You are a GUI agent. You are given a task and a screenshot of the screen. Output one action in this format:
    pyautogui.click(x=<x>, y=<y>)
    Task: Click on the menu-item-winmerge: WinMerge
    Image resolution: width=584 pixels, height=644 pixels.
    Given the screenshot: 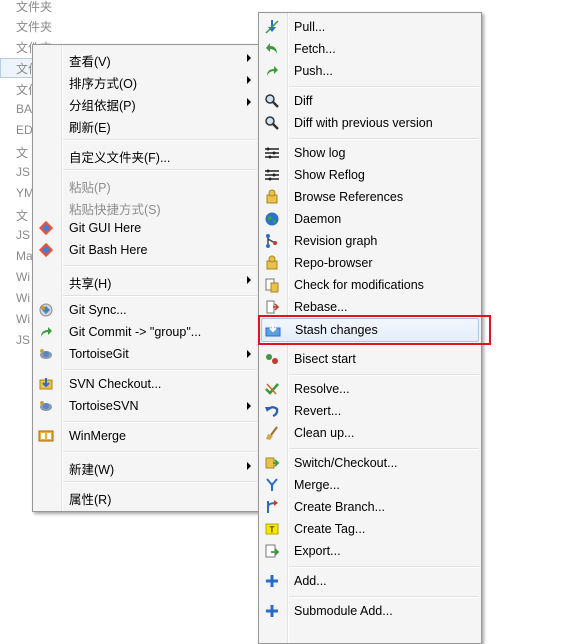 What is the action you would take?
    pyautogui.click(x=146, y=436)
    